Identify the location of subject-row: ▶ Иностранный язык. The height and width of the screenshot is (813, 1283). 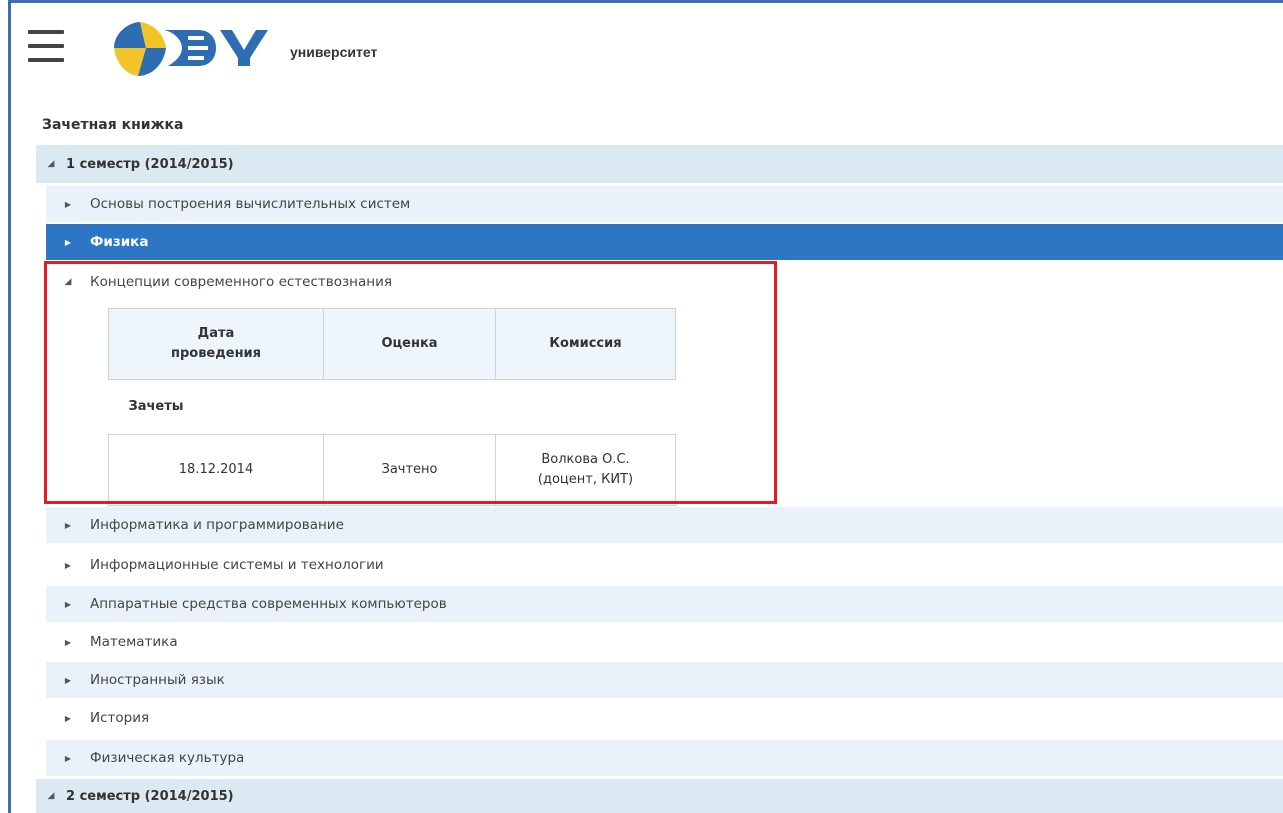
(664, 680).